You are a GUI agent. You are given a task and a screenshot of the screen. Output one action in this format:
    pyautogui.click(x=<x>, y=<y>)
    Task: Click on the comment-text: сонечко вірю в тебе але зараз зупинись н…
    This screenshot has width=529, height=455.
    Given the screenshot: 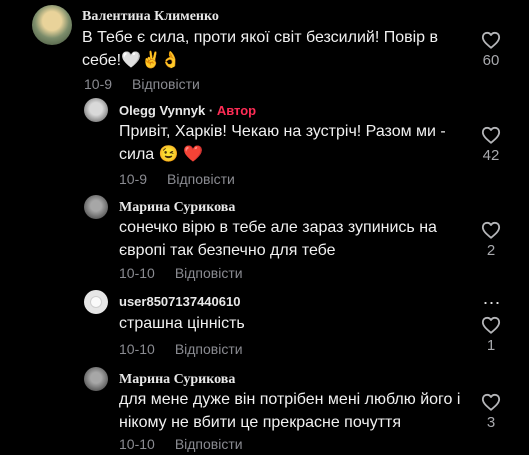 What is the action you would take?
    pyautogui.click(x=278, y=239)
    